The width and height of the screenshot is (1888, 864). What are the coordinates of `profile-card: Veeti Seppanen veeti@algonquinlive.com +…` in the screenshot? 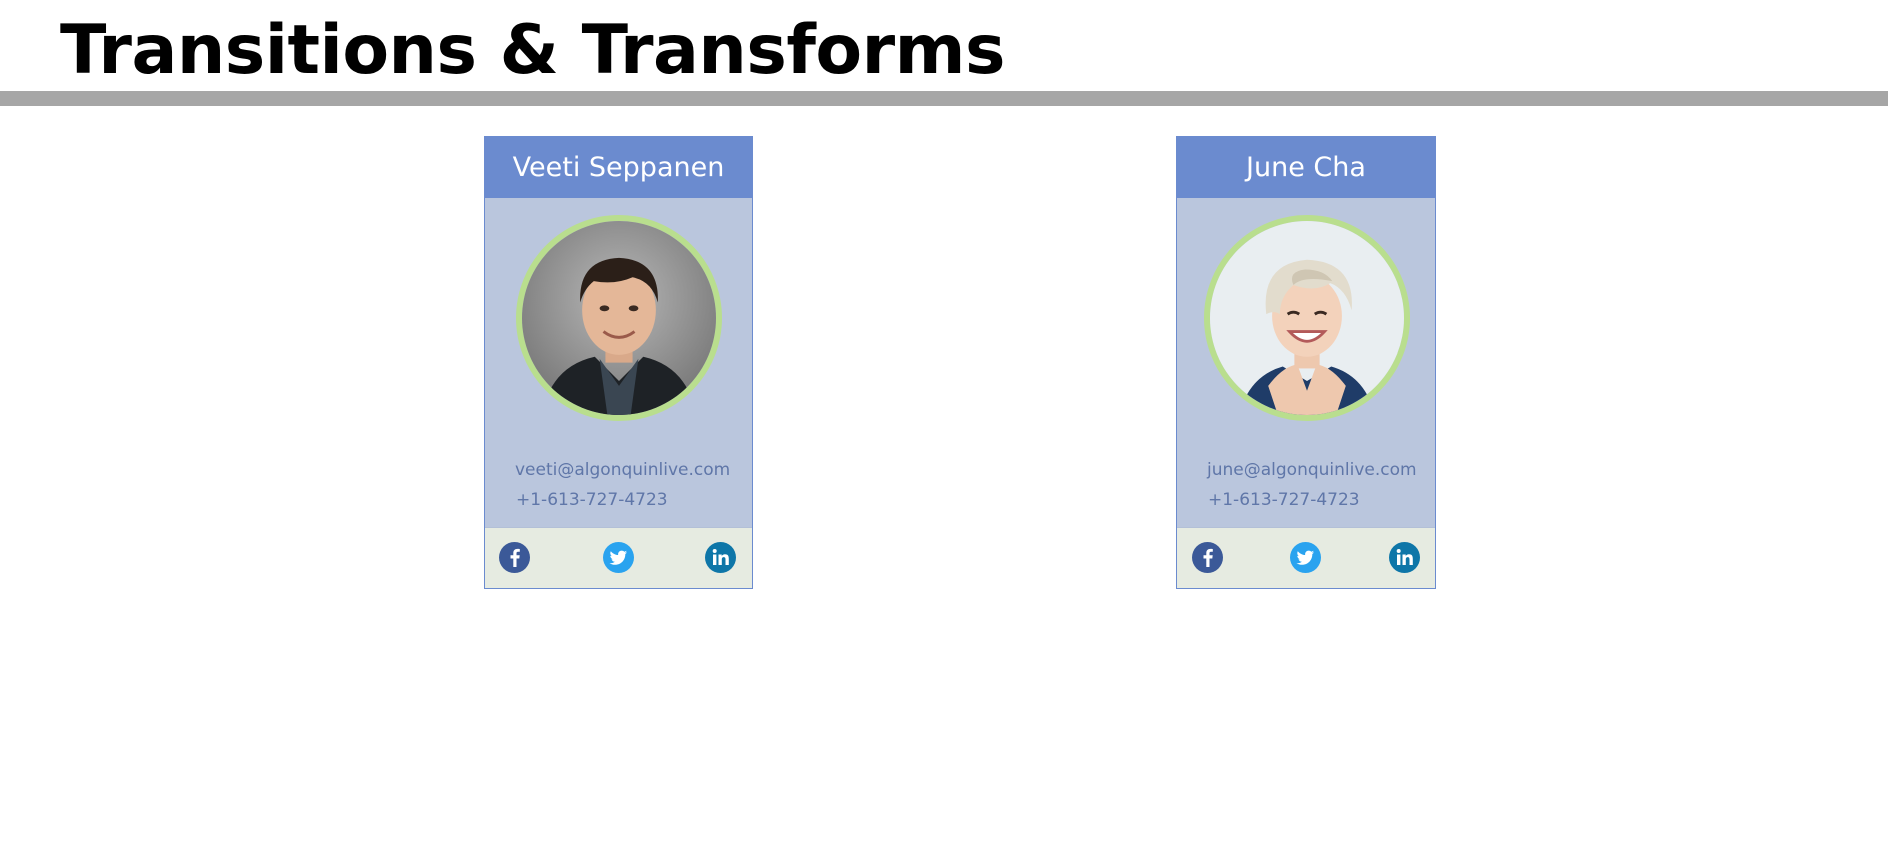 It's located at (618, 362).